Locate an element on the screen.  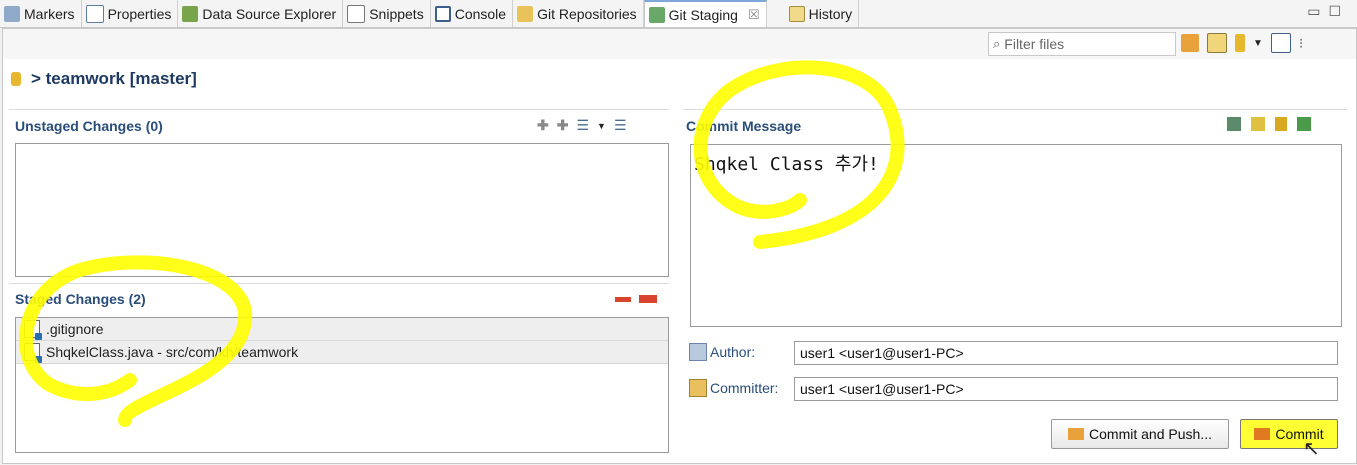
edit-icon is located at coordinates (1258, 124).